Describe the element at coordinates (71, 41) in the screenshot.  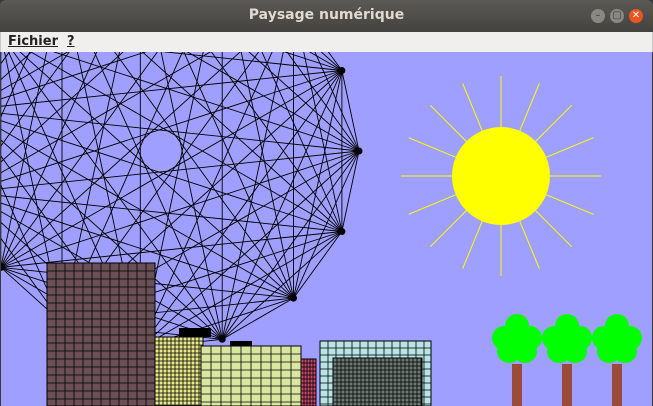
I see `menu-help: ?` at that location.